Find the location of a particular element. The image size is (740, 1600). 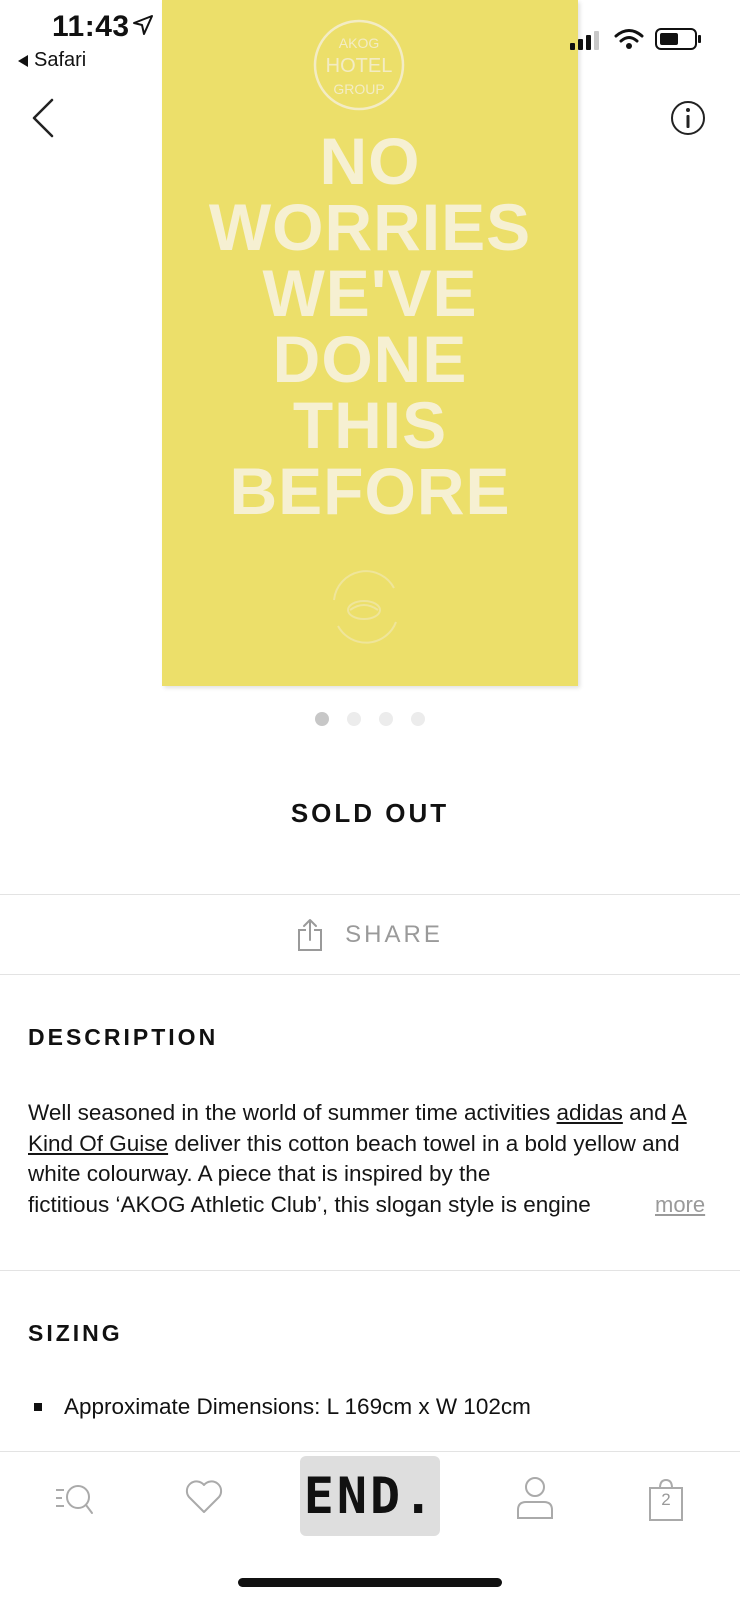

bag-count-badge: 2 is located at coordinates (666, 1499).